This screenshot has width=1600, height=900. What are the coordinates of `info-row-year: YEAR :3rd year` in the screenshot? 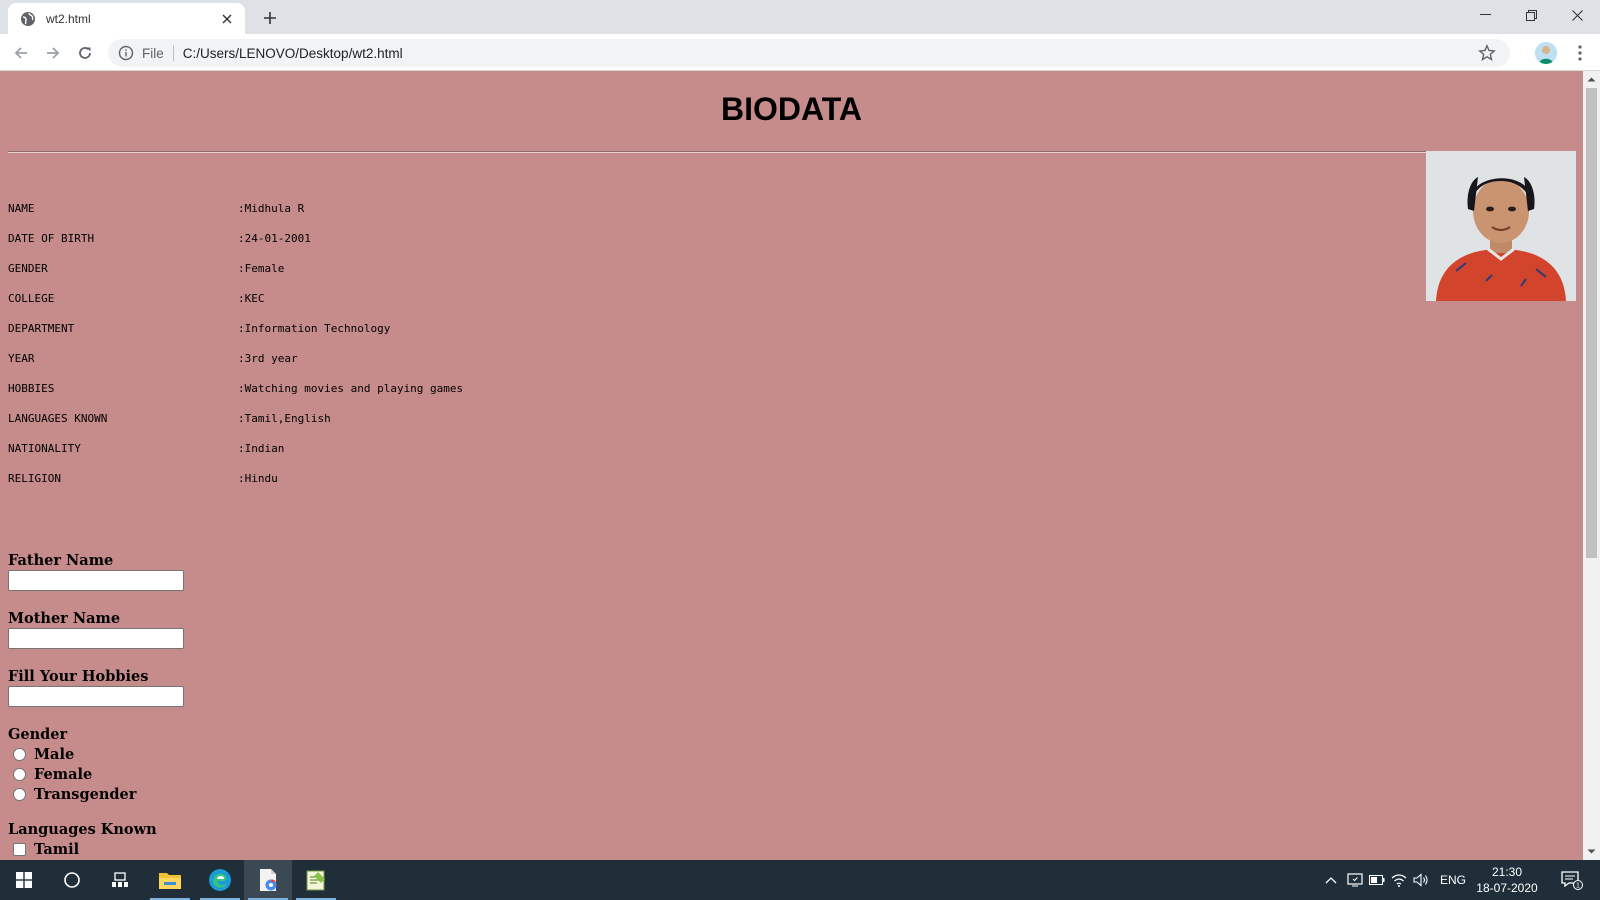 It's located at (235, 358).